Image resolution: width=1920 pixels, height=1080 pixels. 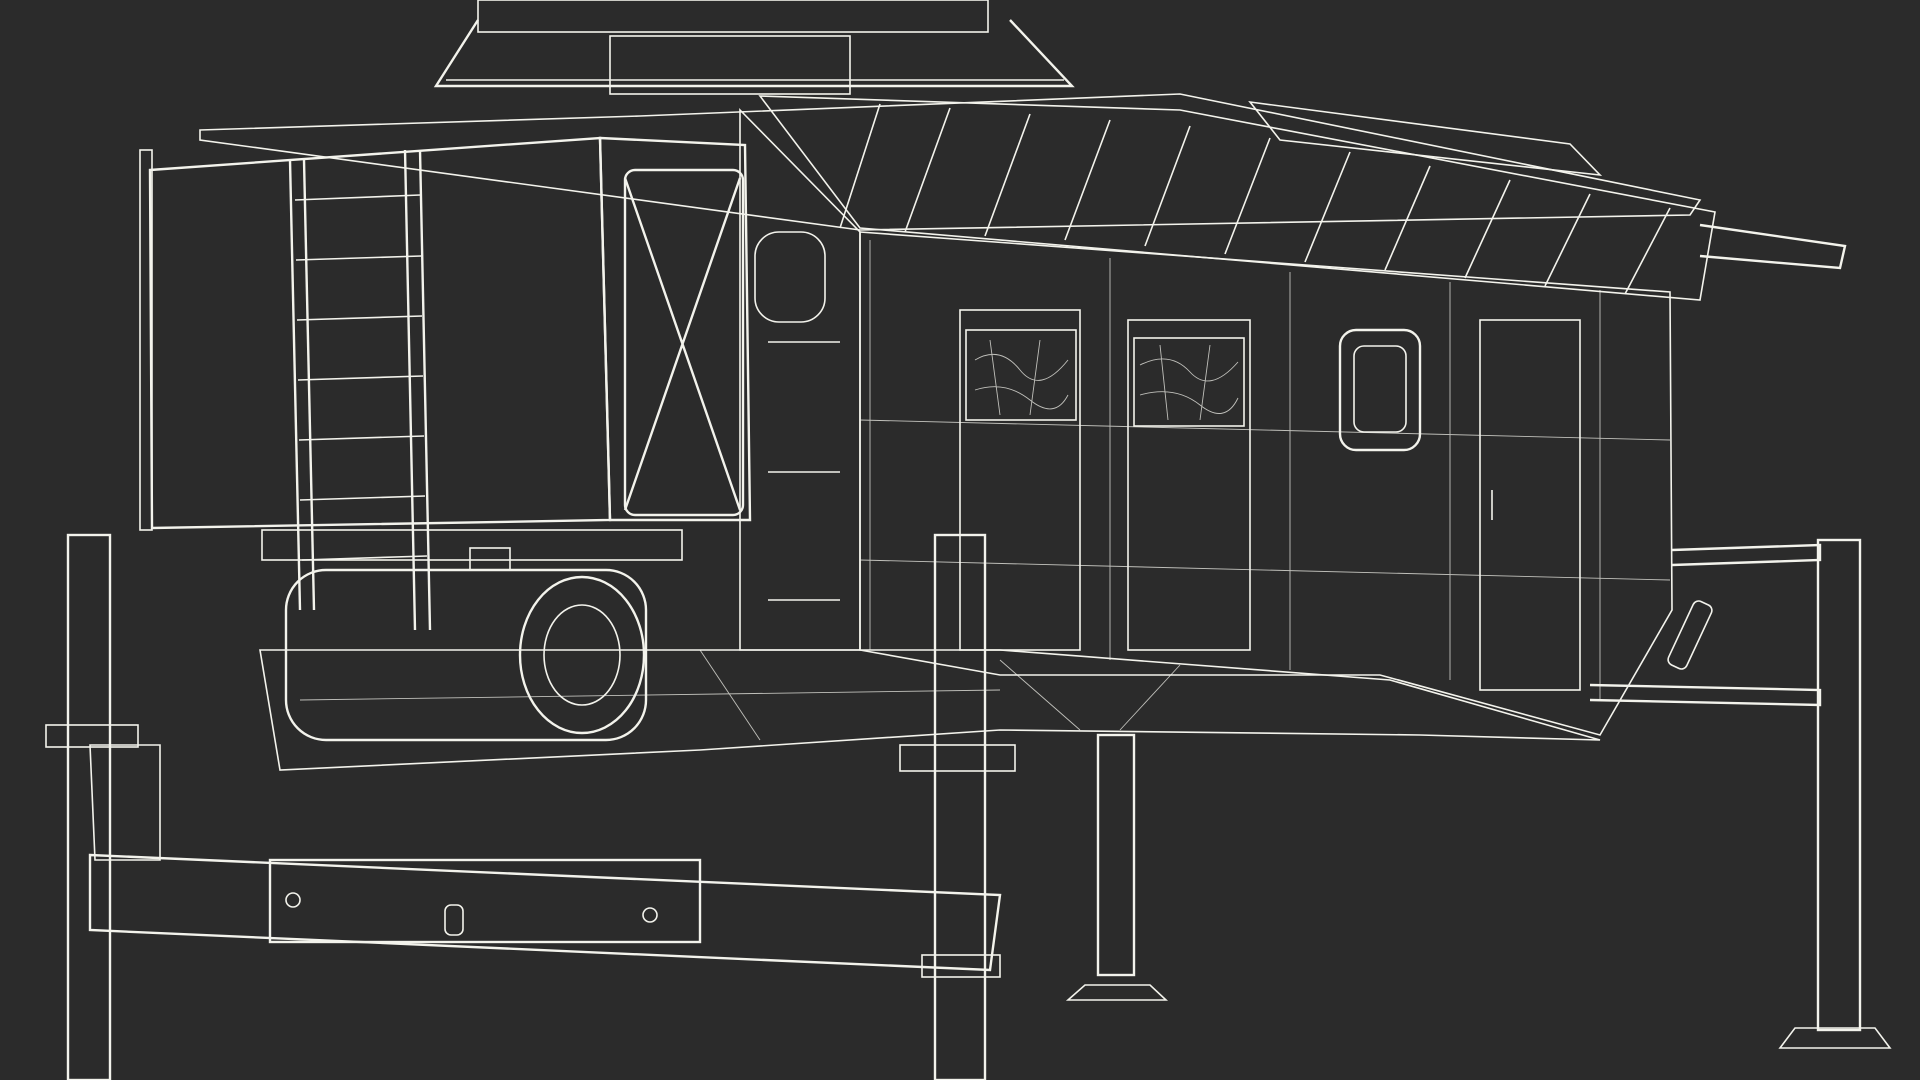 What do you see at coordinates (360, 390) in the screenshot?
I see `ladder` at bounding box center [360, 390].